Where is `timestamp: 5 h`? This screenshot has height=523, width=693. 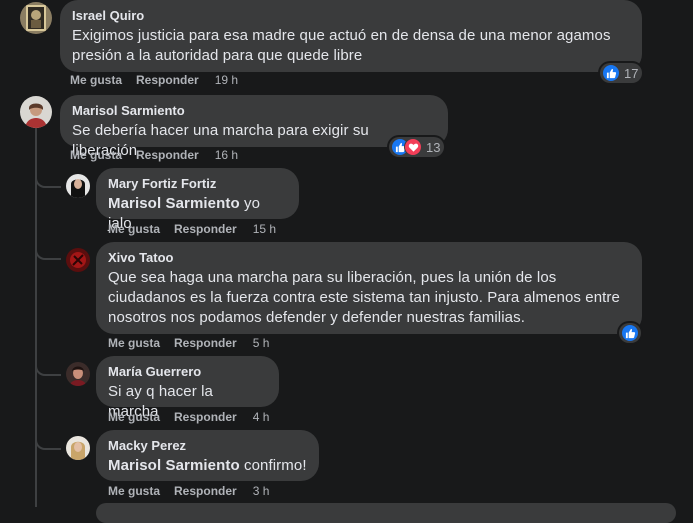
timestamp: 5 h is located at coordinates (261, 343).